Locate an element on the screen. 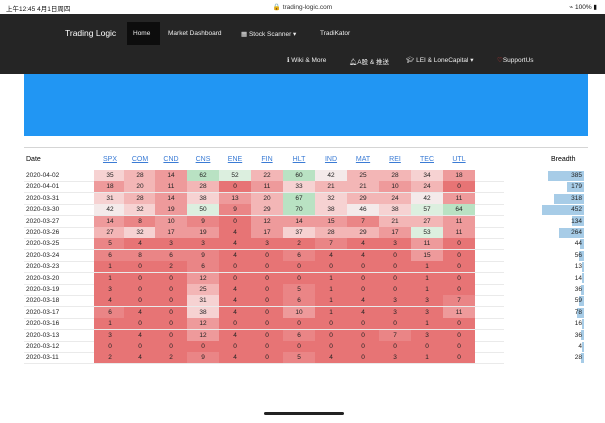 This screenshot has height=423, width=605. breadth-value: 385 is located at coordinates (576, 175).